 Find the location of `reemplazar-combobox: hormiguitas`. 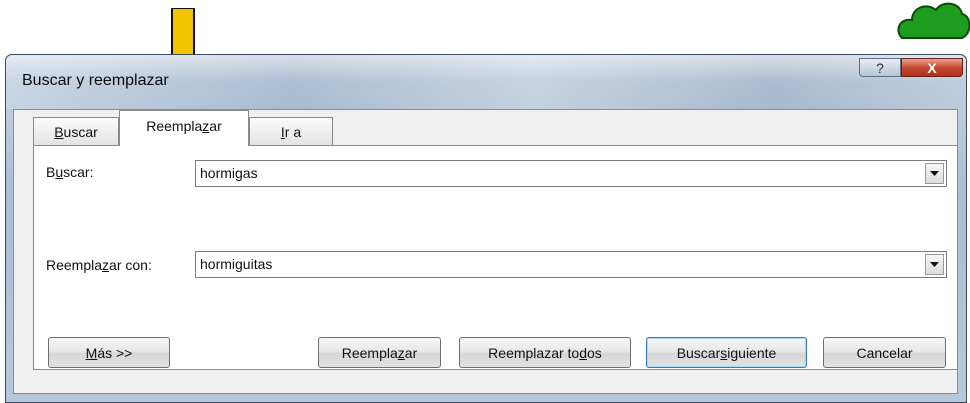

reemplazar-combobox: hormiguitas is located at coordinates (571, 264).